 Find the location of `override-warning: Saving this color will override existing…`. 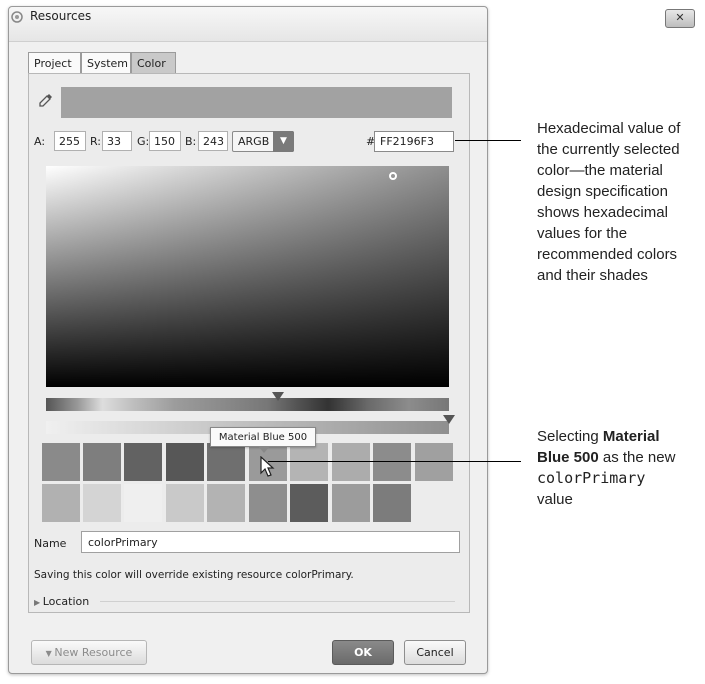

override-warning: Saving this color will override existing… is located at coordinates (194, 575).